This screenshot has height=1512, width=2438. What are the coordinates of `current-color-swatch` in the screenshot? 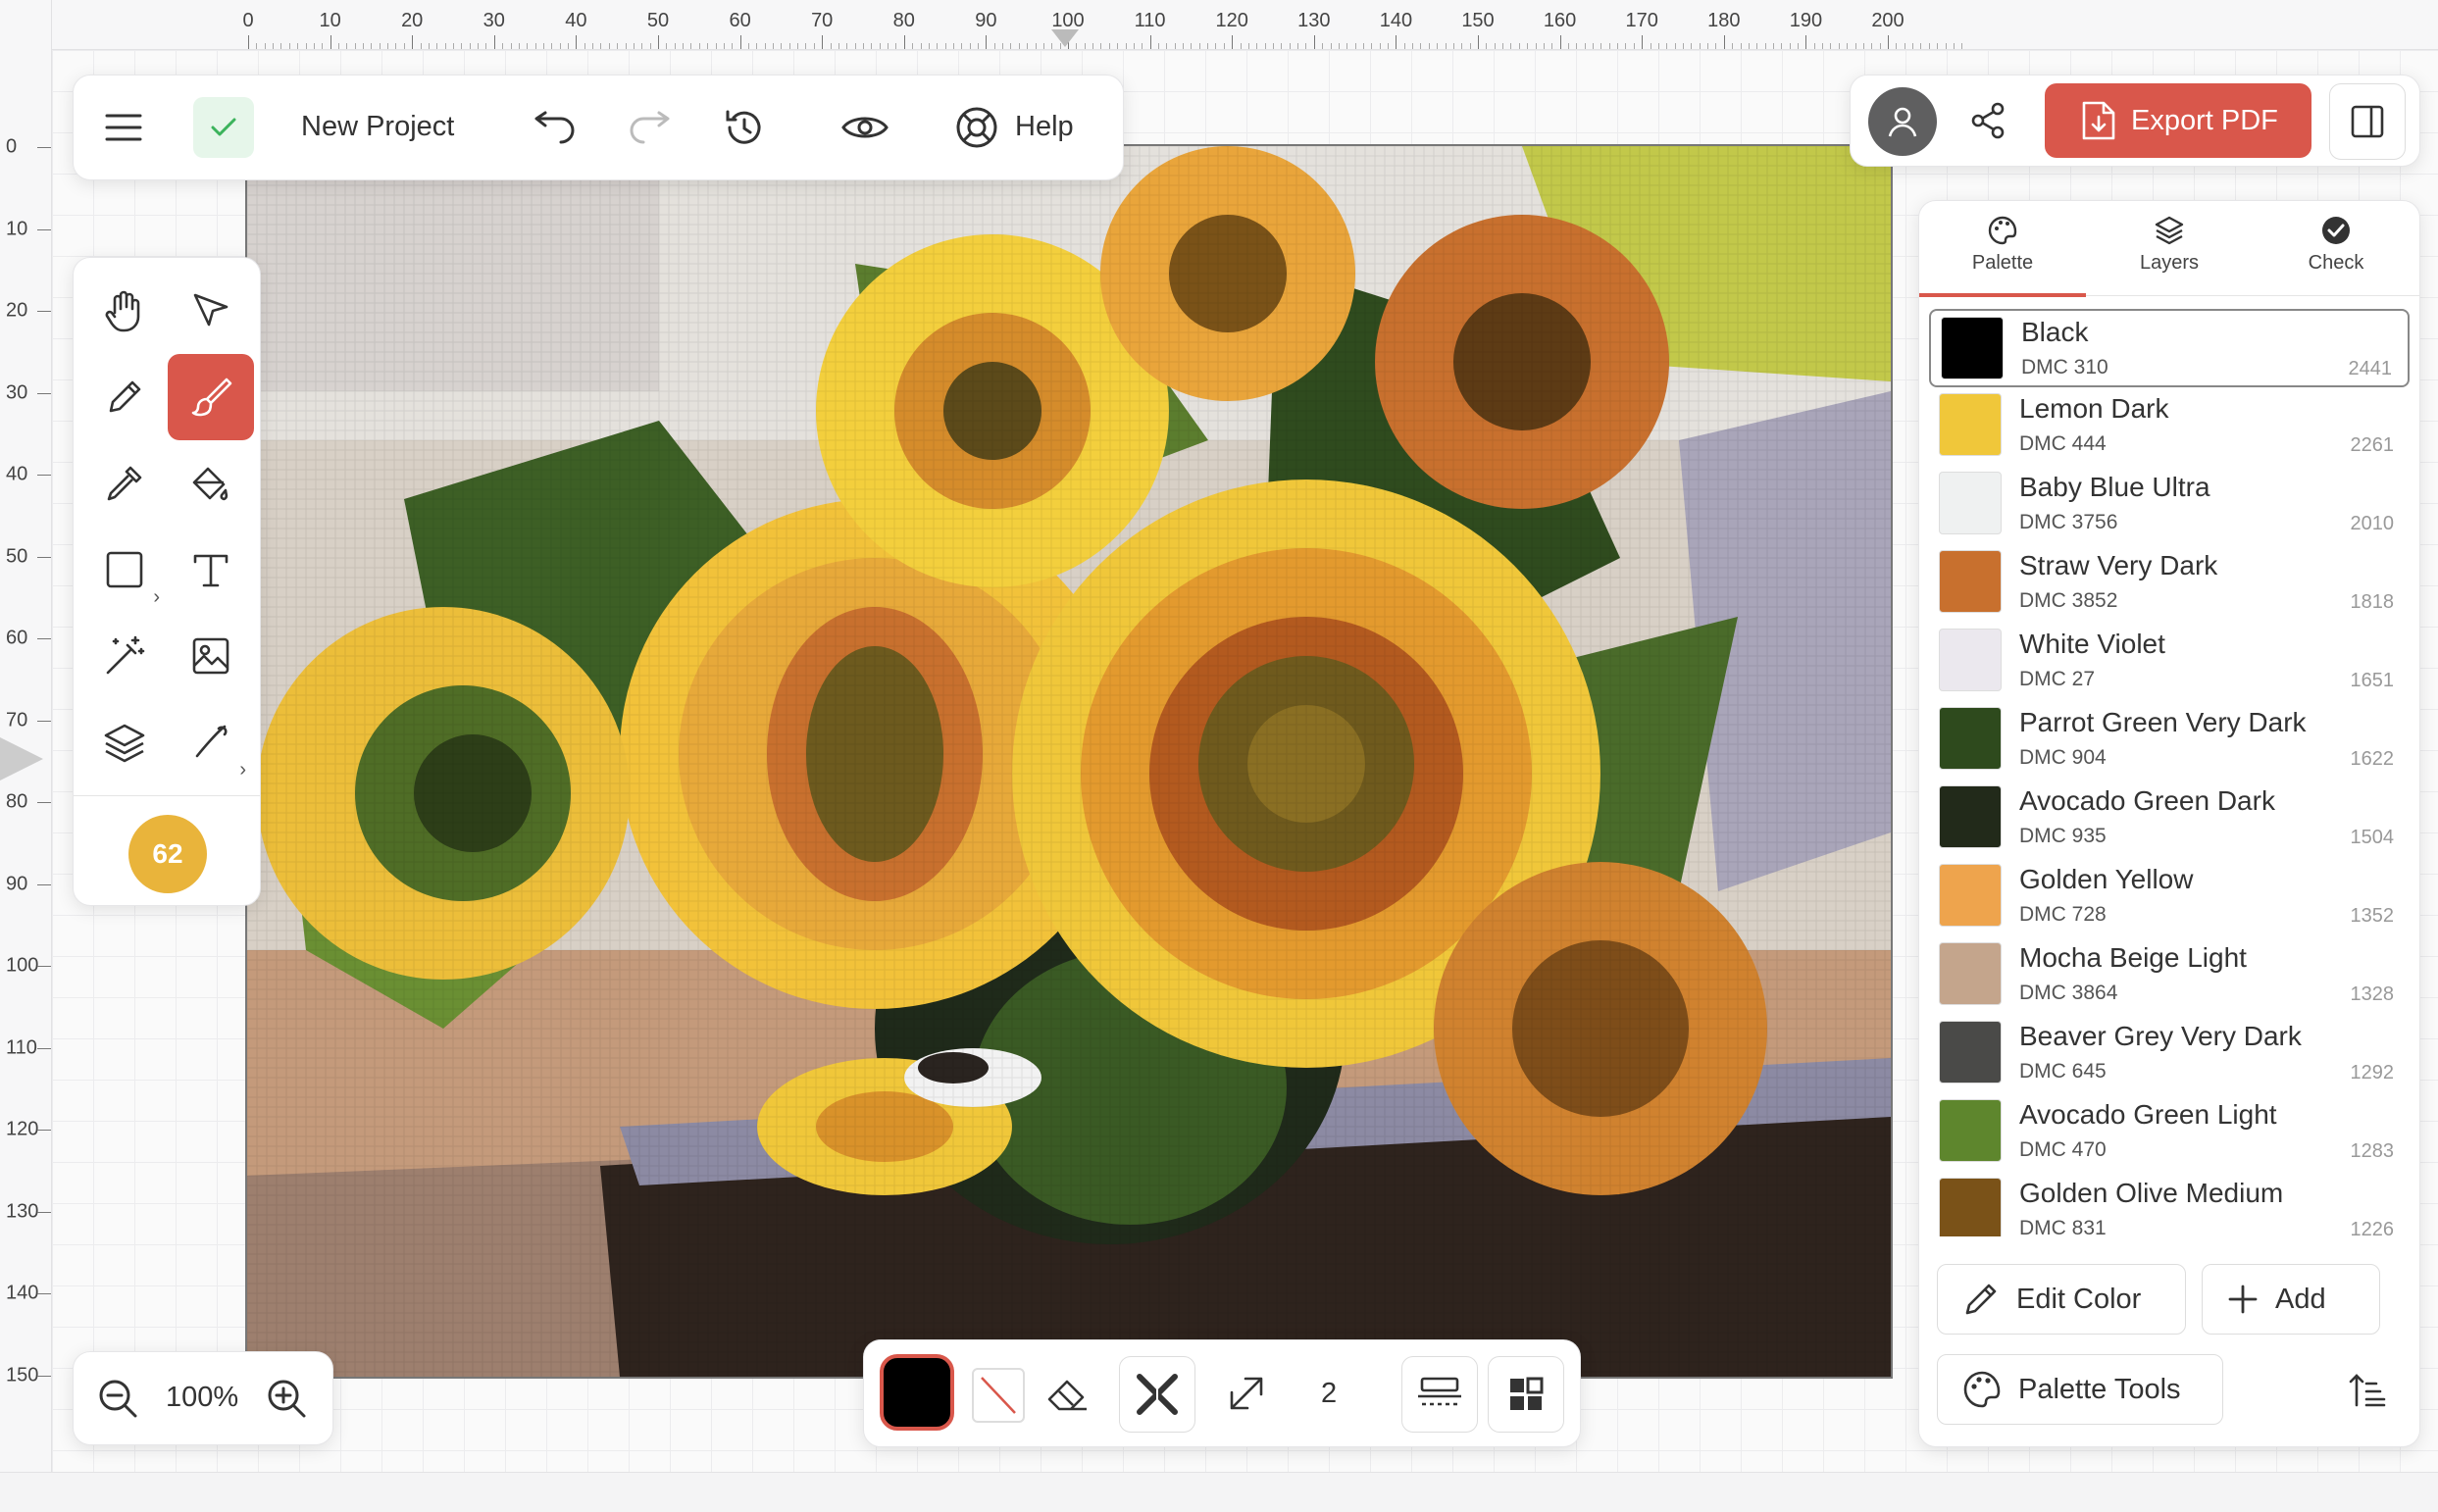 It's located at (917, 1392).